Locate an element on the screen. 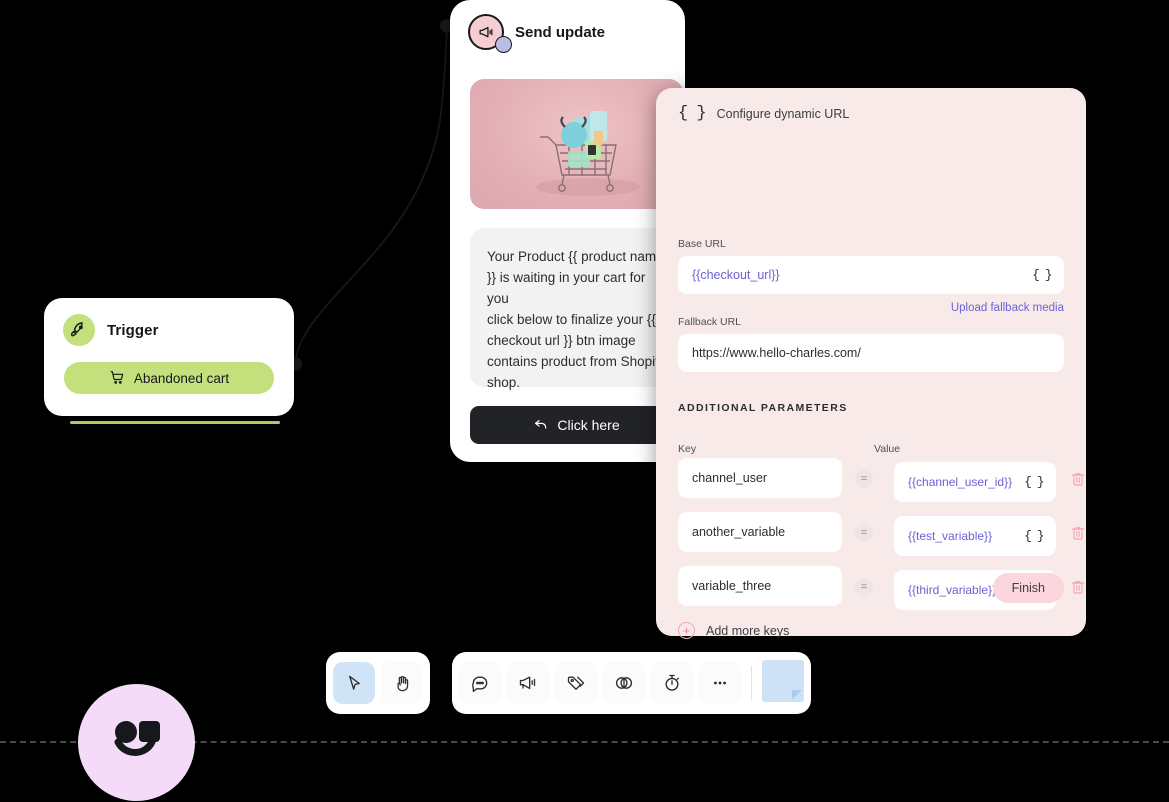 Image resolution: width=1169 pixels, height=802 pixels. rocket-icon is located at coordinates (79, 330).